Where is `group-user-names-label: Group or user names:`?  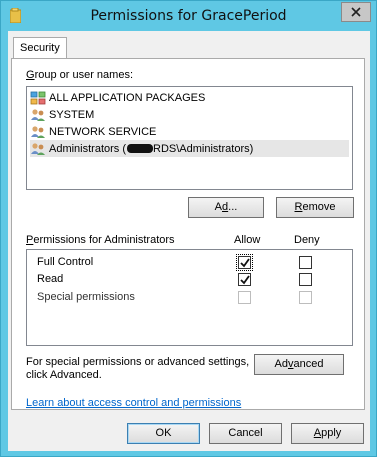
group-user-names-label: Group or user names: is located at coordinates (79, 75).